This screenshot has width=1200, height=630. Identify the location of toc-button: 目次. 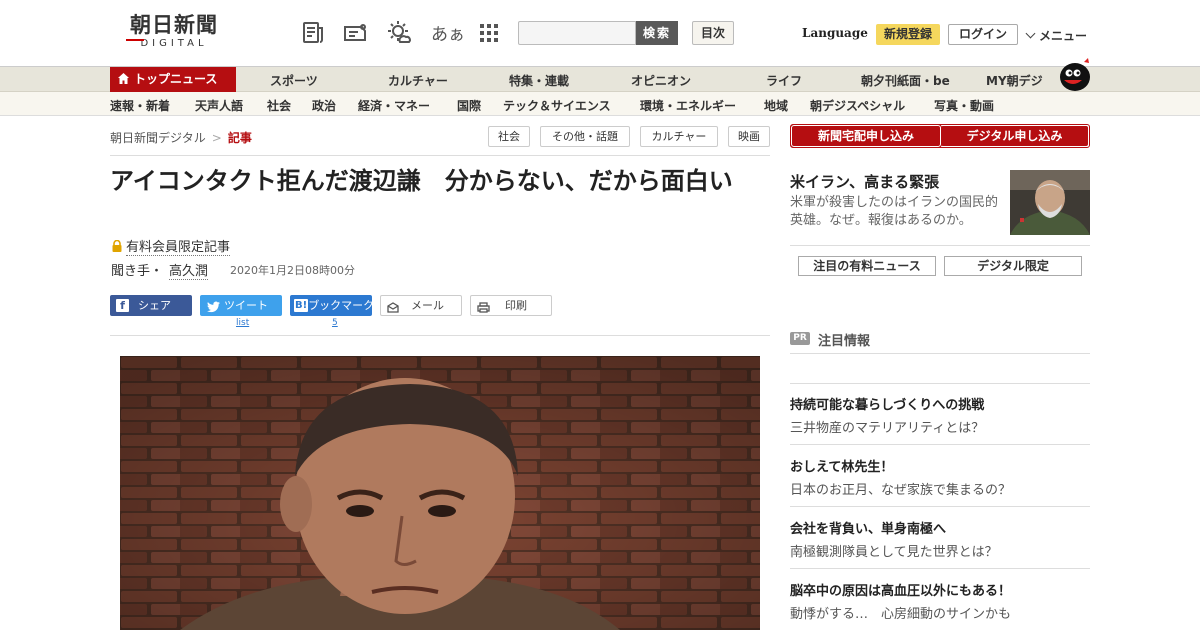
(713, 33).